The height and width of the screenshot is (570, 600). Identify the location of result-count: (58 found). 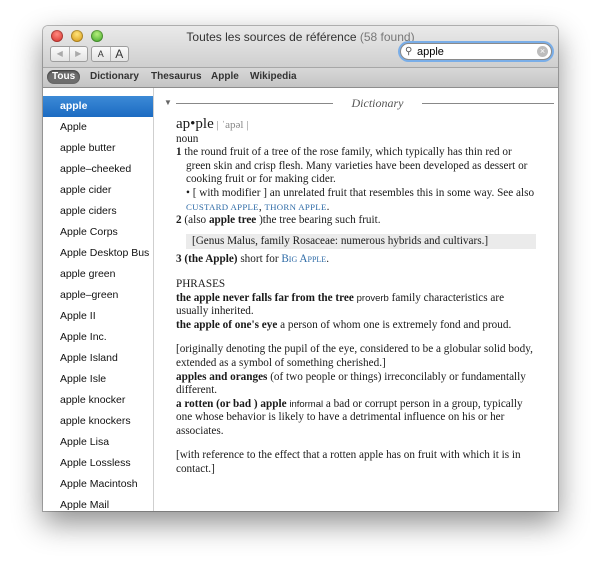
(387, 37).